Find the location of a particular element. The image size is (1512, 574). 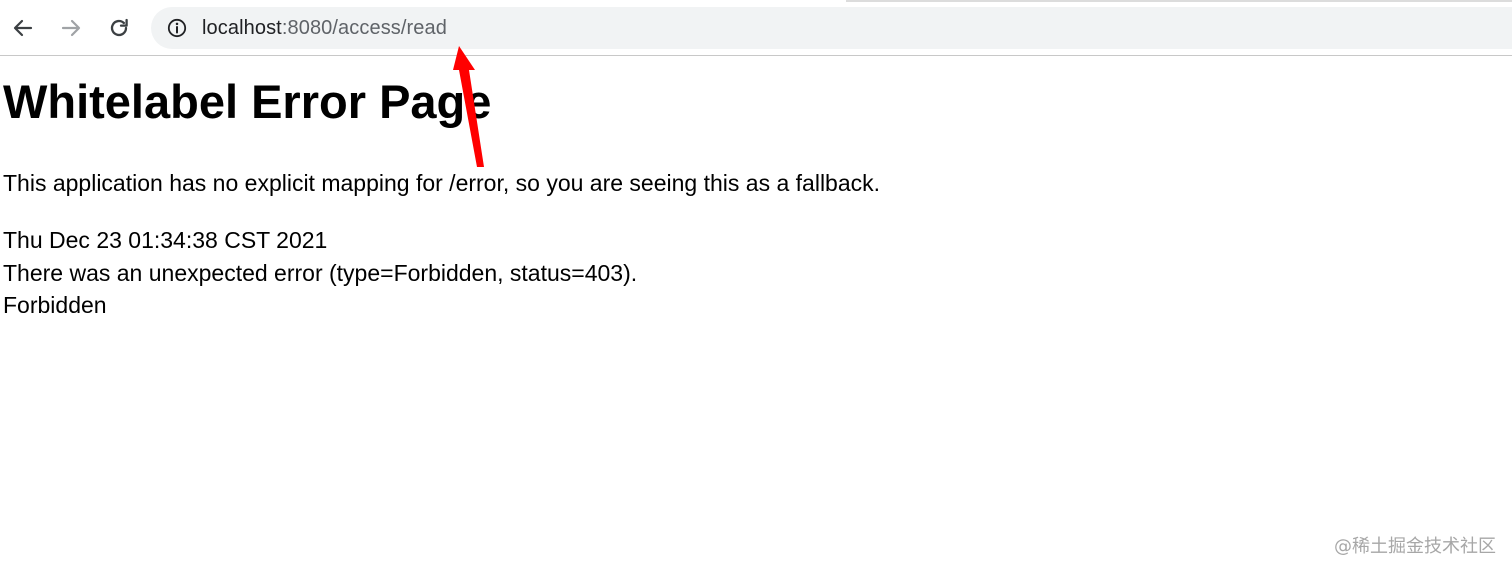

reload-button is located at coordinates (119, 28).